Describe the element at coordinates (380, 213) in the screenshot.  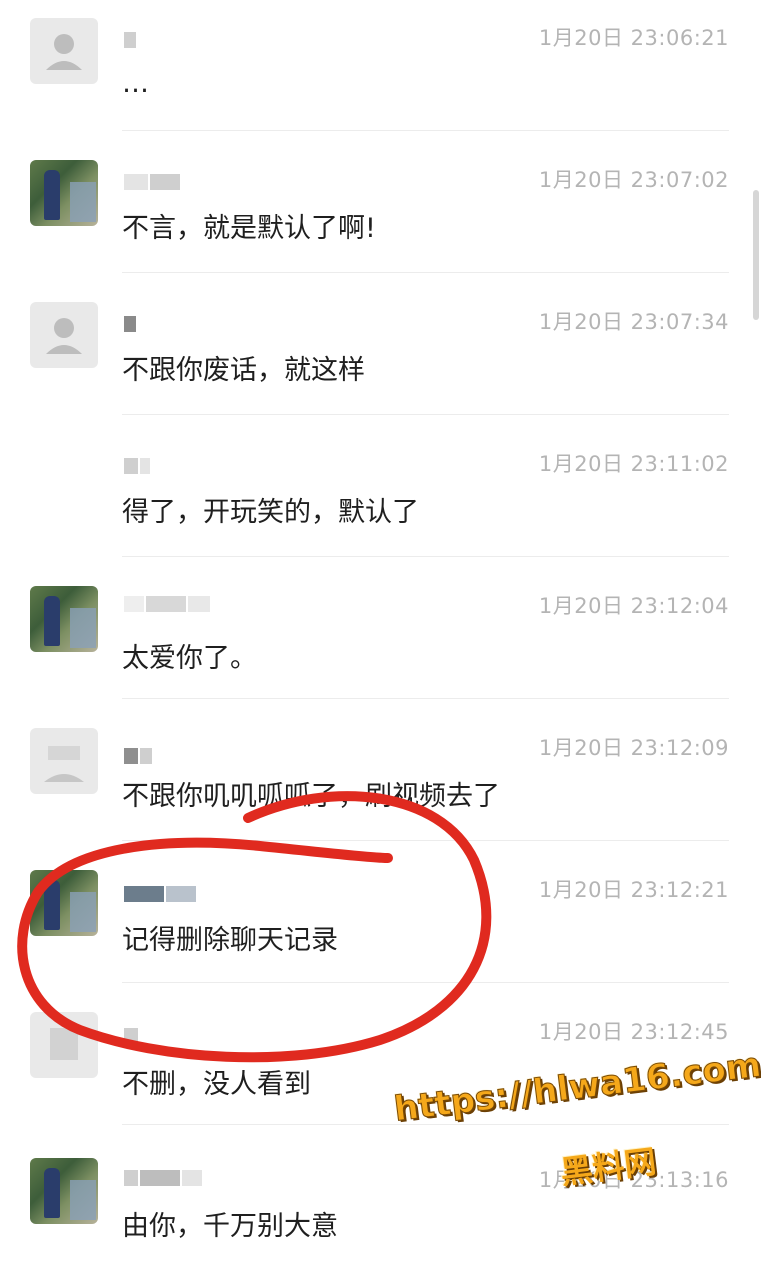
I see `list-item: 1月20日 23:07:02 不言，就是默认了啊!` at that location.